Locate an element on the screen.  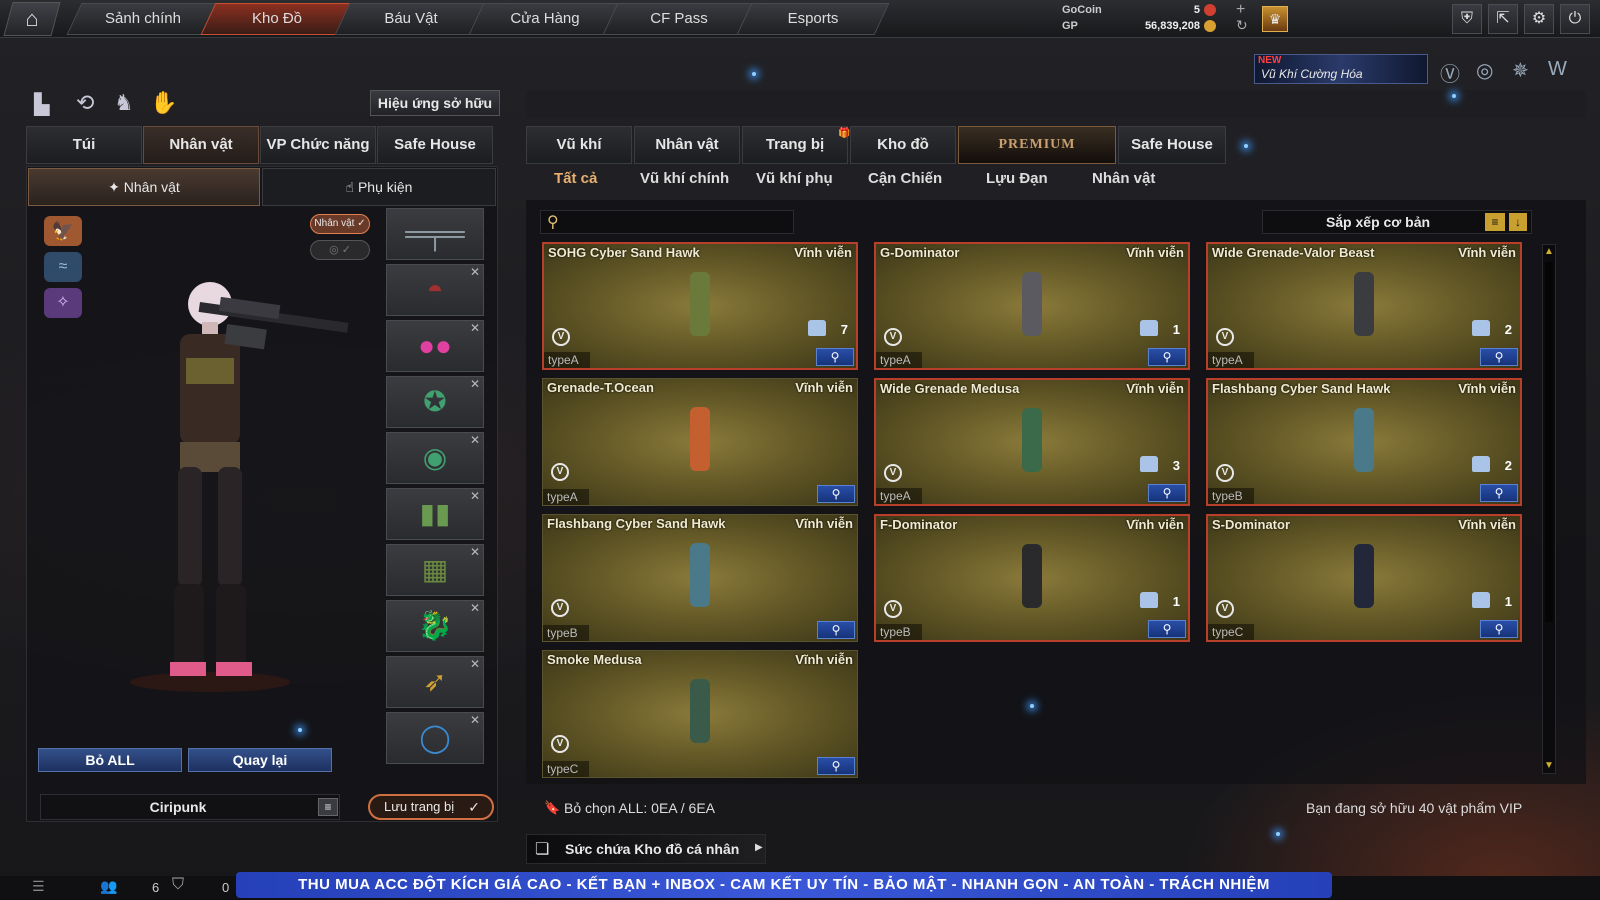
nav-tab-inventory: Kho Đồ is located at coordinates (277, 19).